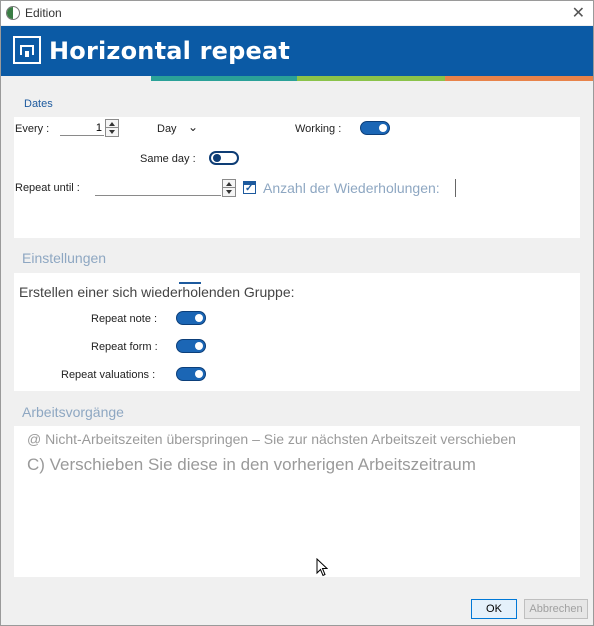 Image resolution: width=594 pixels, height=626 pixels. I want to click on header-banner: Horizontal repeat, so click(297, 51).